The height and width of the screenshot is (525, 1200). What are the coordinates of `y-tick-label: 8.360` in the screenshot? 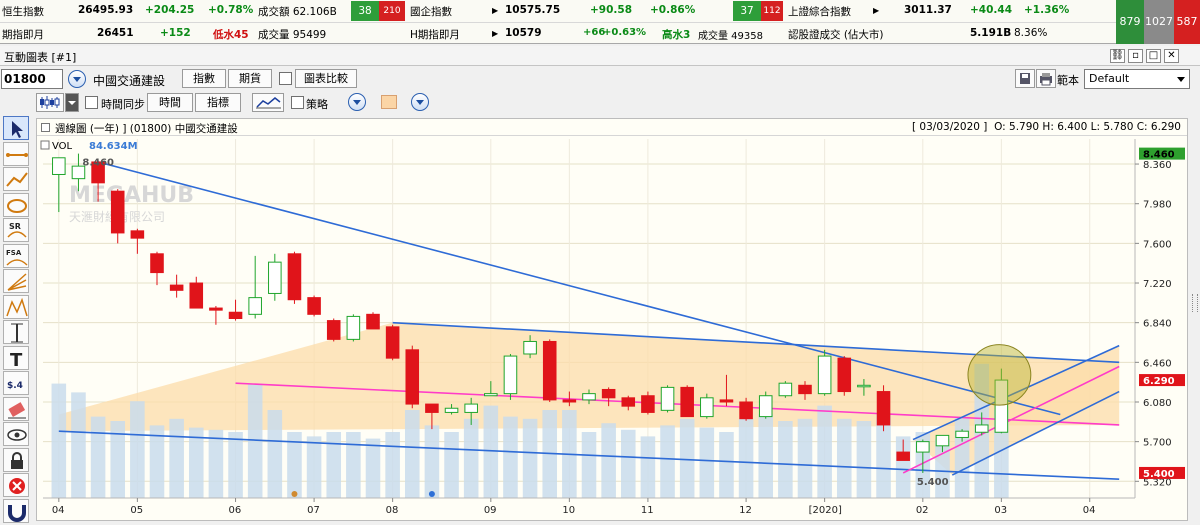 It's located at (1157, 165).